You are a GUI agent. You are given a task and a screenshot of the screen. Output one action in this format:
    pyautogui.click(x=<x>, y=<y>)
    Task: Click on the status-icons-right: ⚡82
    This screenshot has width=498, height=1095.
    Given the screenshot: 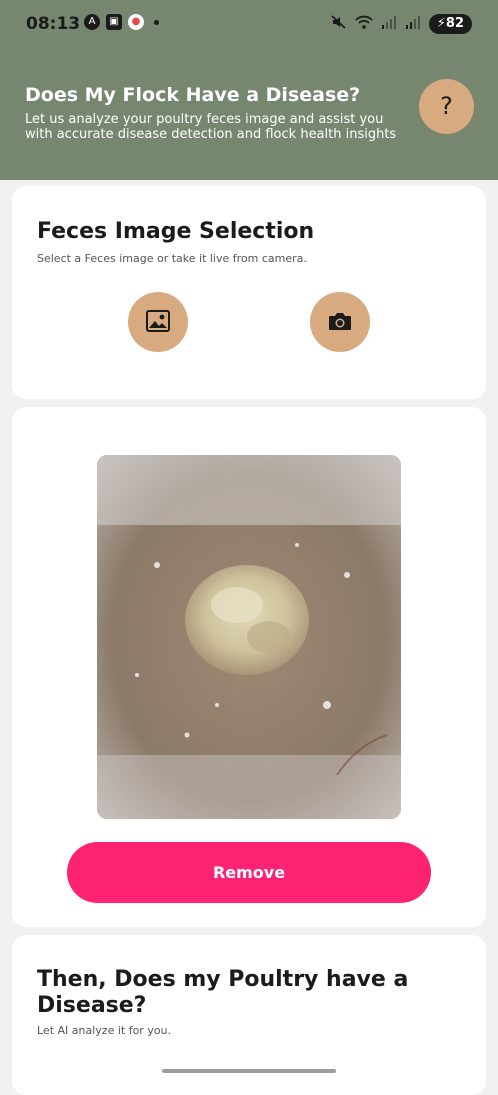 What is the action you would take?
    pyautogui.click(x=401, y=24)
    